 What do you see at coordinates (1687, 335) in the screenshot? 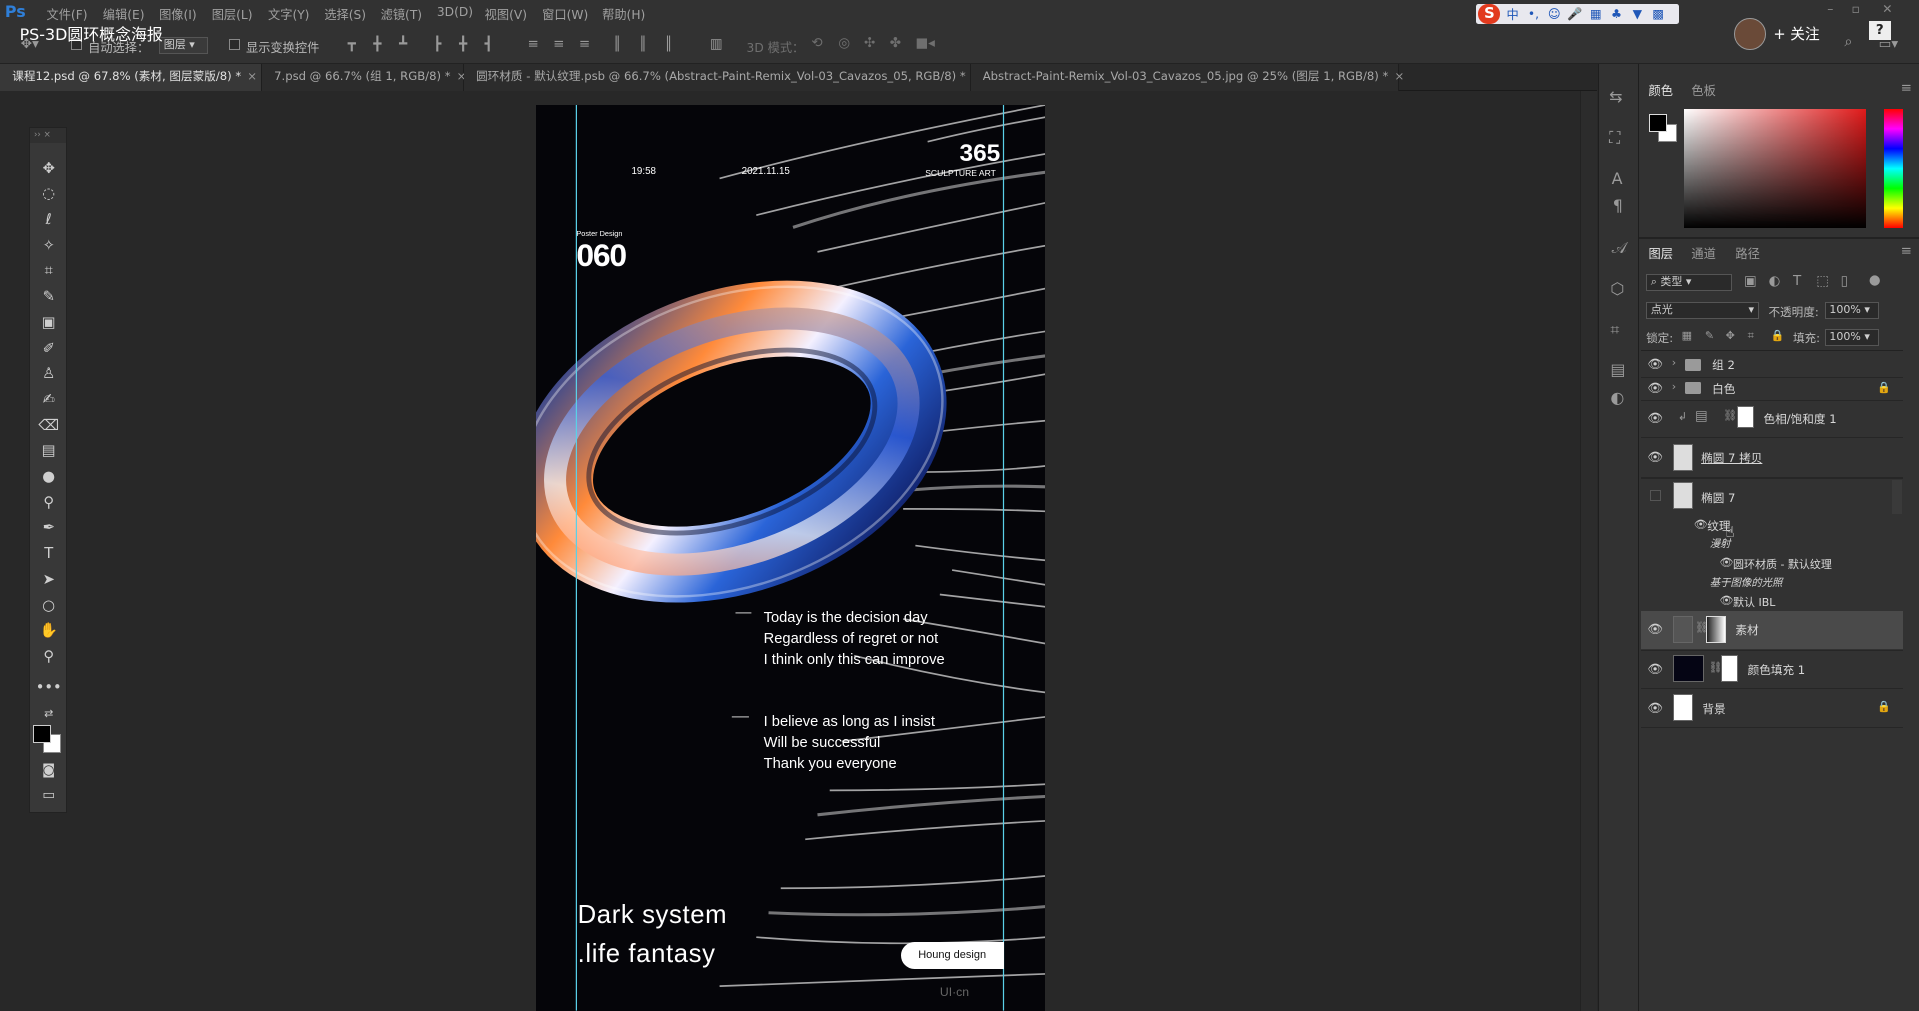
I see `lock-transparent-icon: ▦` at bounding box center [1687, 335].